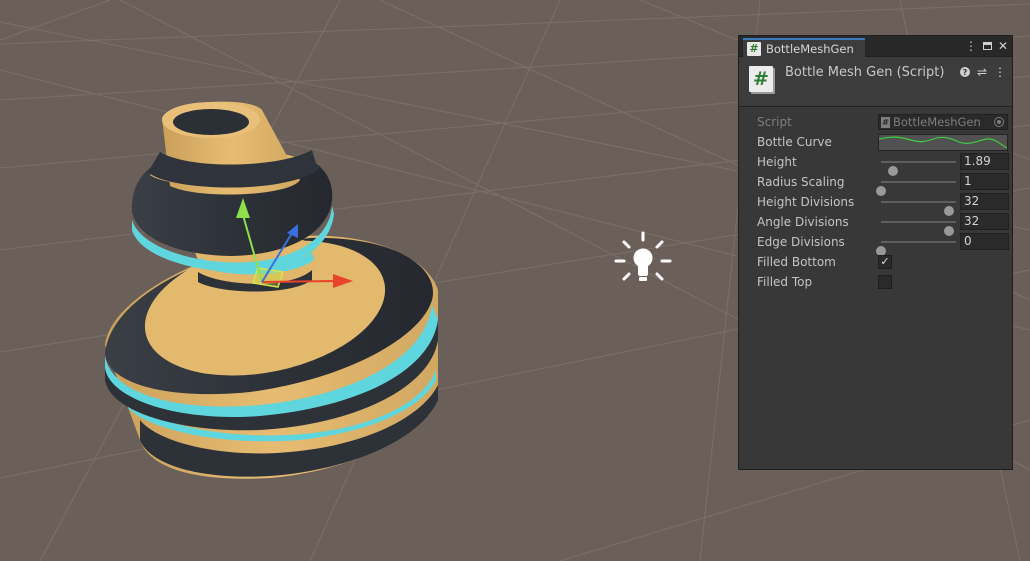 Image resolution: width=1030 pixels, height=561 pixels. What do you see at coordinates (984, 181) in the screenshot?
I see `radius-scaling-field: 1` at bounding box center [984, 181].